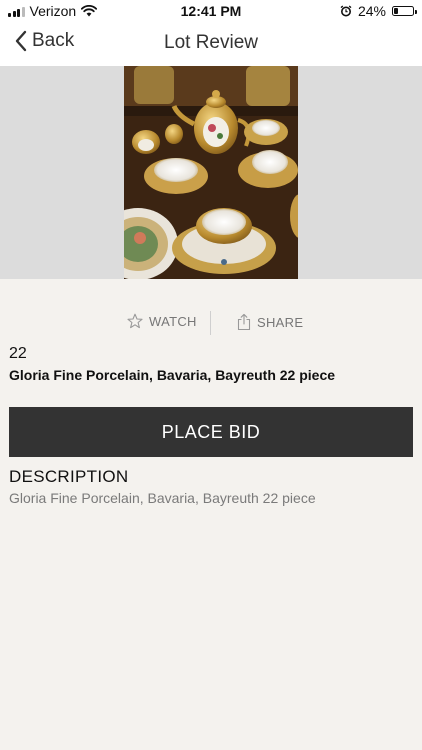 This screenshot has height=750, width=422. I want to click on star-icon, so click(135, 321).